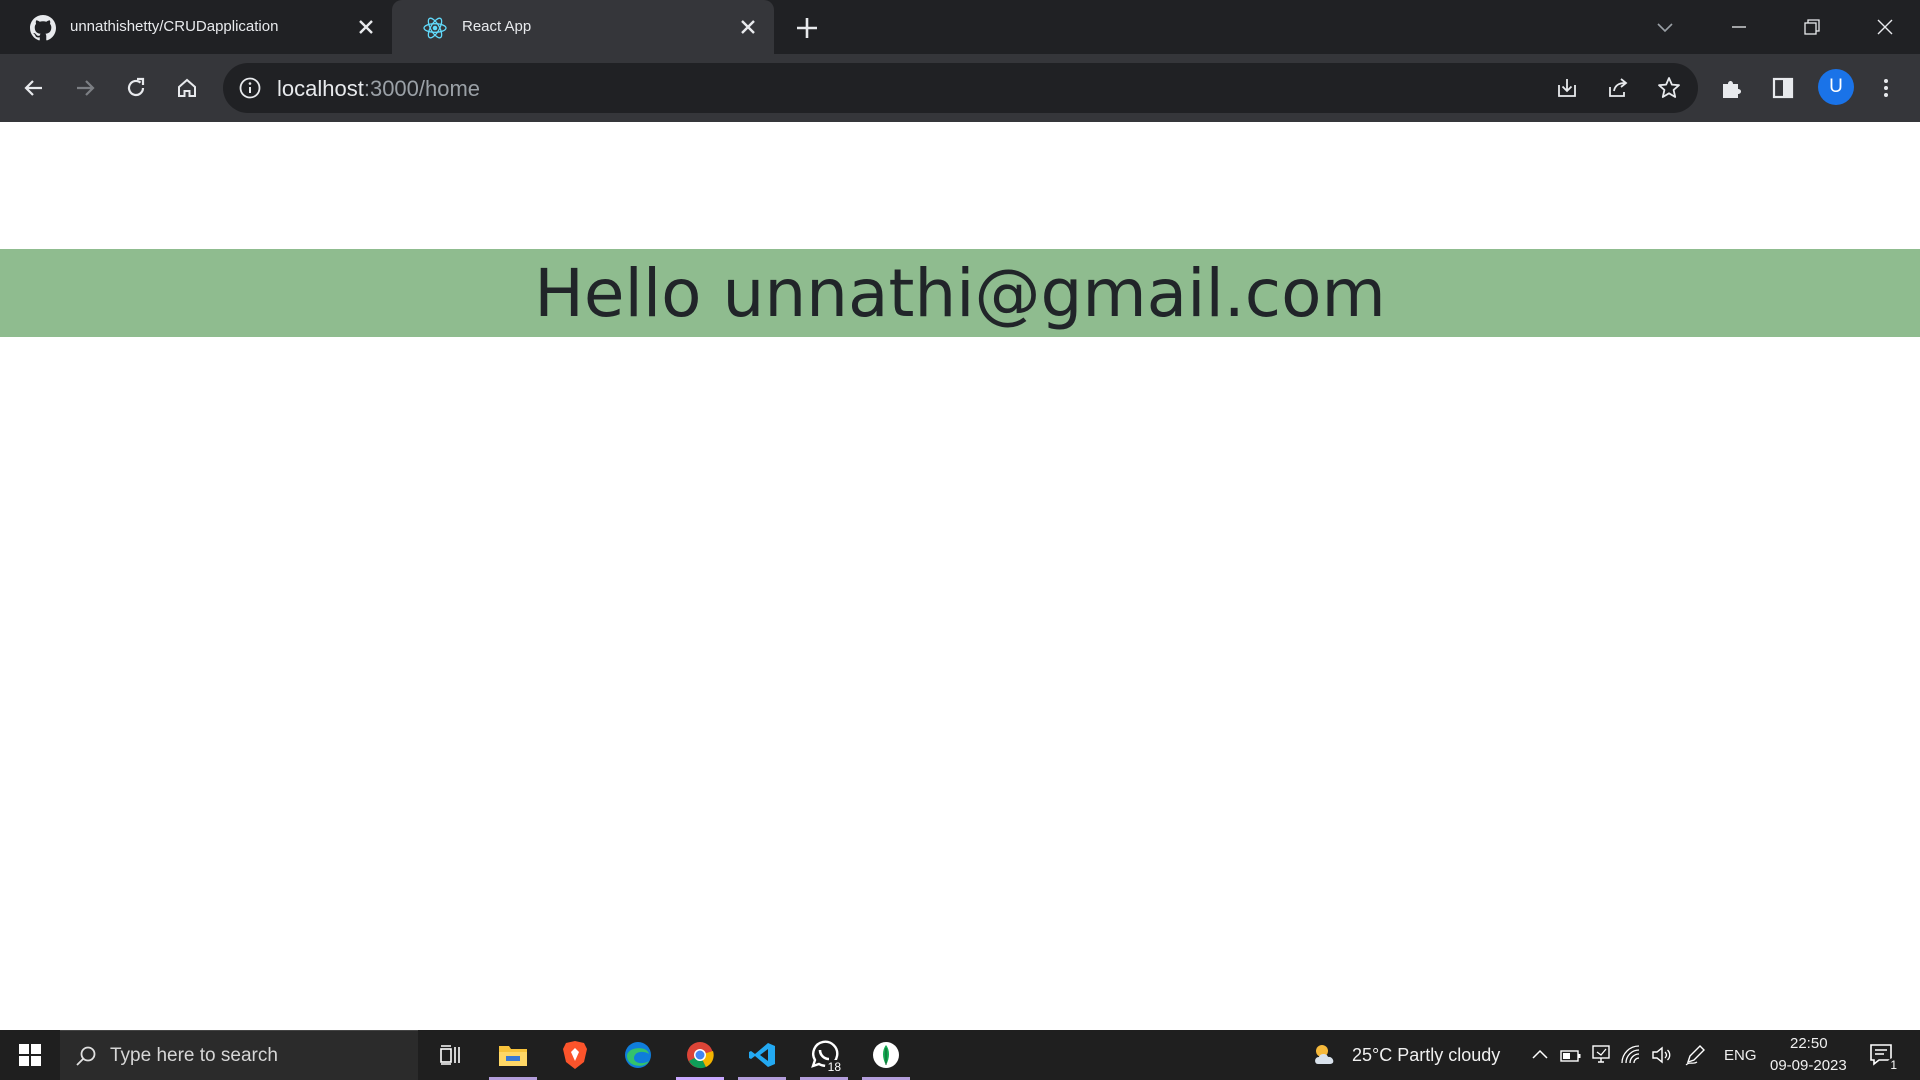  I want to click on windows-start-icon, so click(30, 1055).